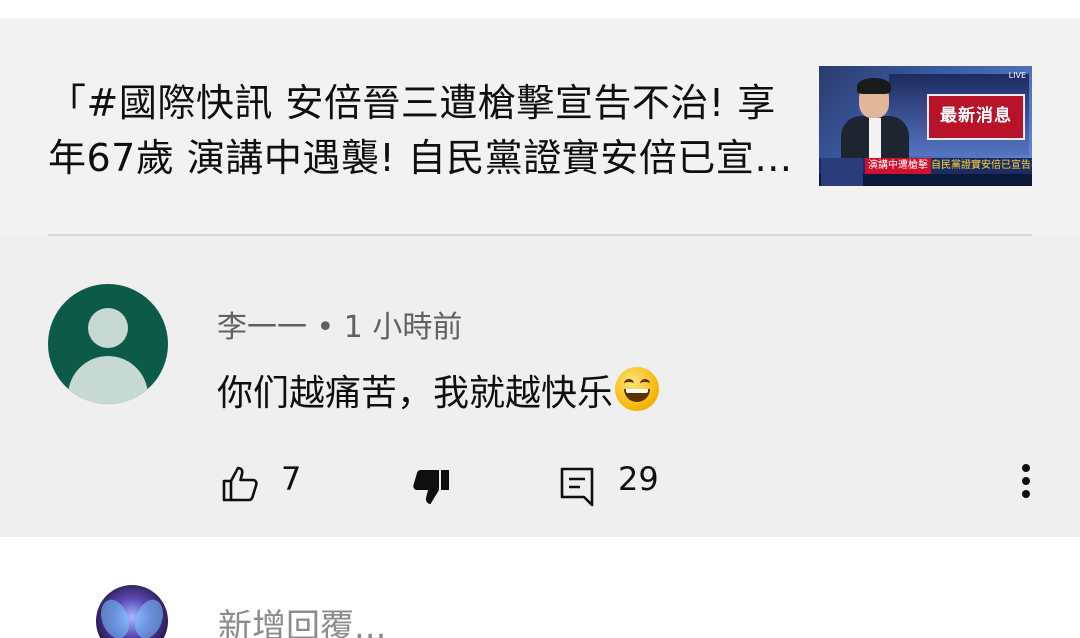 The height and width of the screenshot is (638, 1080). What do you see at coordinates (262, 327) in the screenshot?
I see `comment-author: 李一一` at bounding box center [262, 327].